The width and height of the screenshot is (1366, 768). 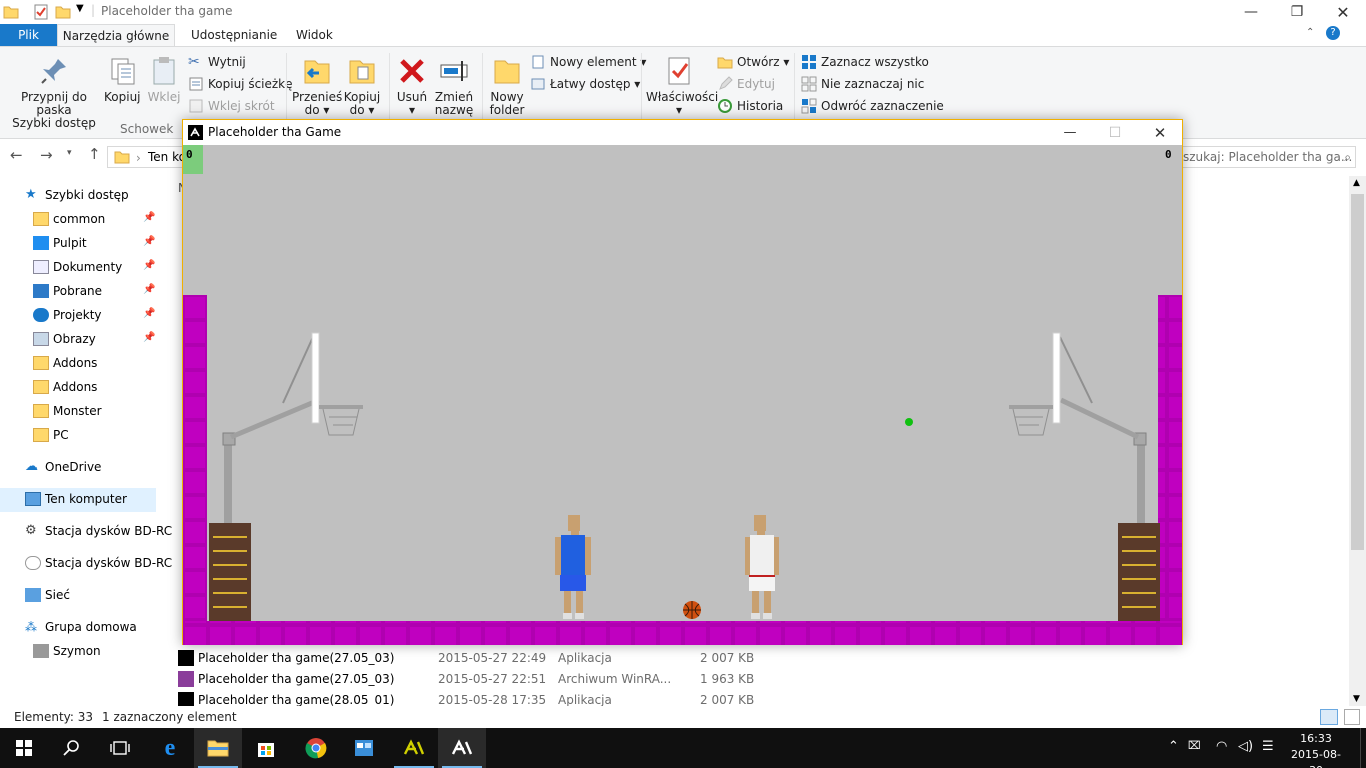 I want to click on disc-icon, so click(x=33, y=563).